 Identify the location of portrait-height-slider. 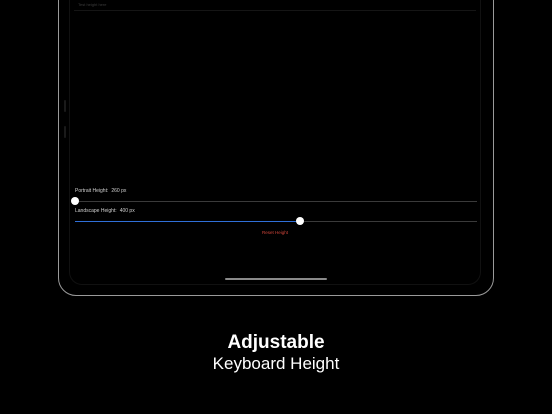
(274, 201).